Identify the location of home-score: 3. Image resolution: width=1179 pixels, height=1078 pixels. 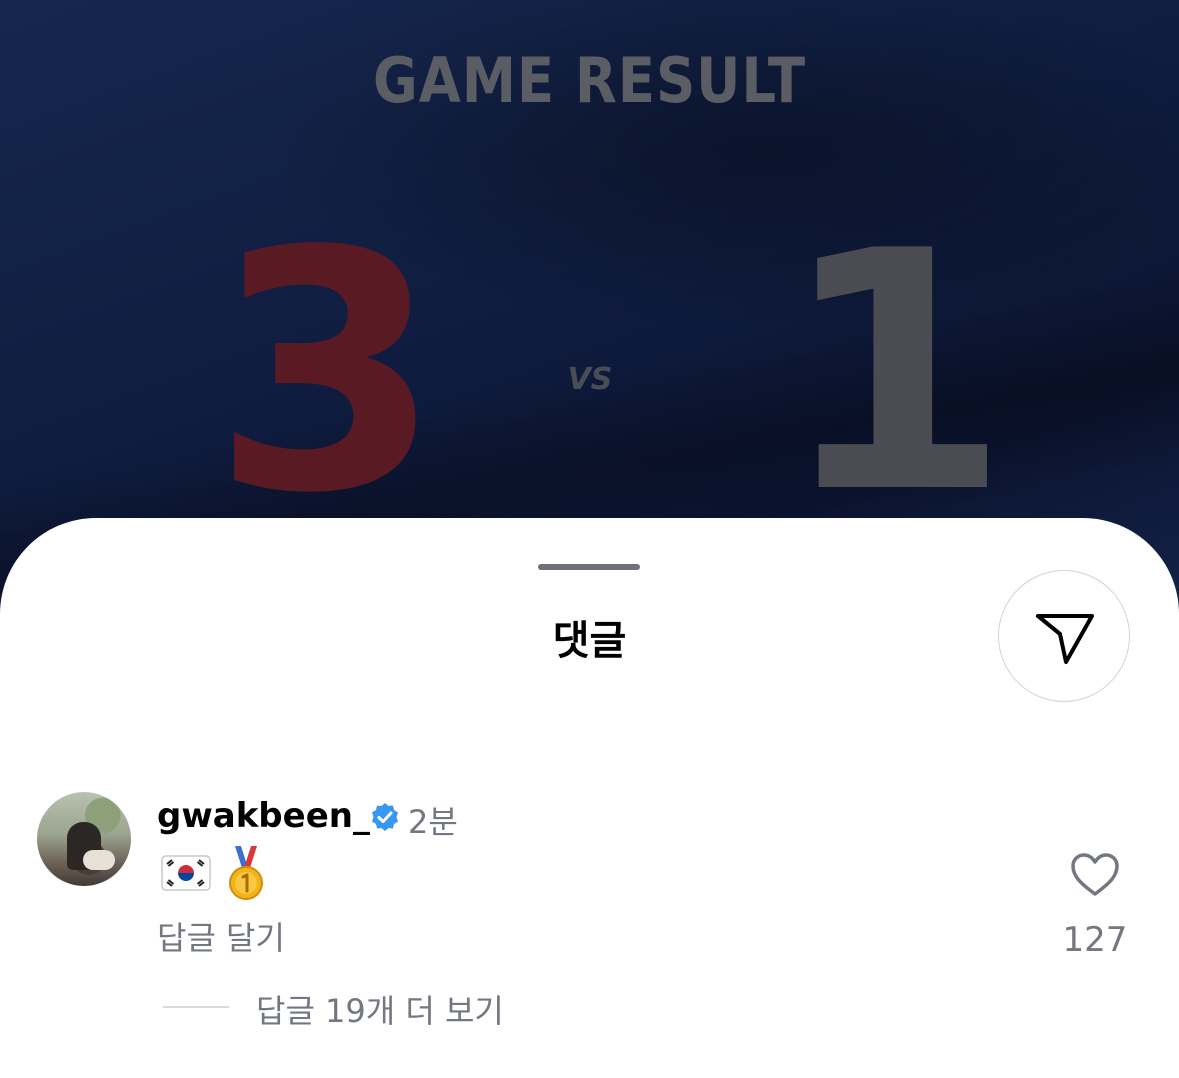
(327, 373).